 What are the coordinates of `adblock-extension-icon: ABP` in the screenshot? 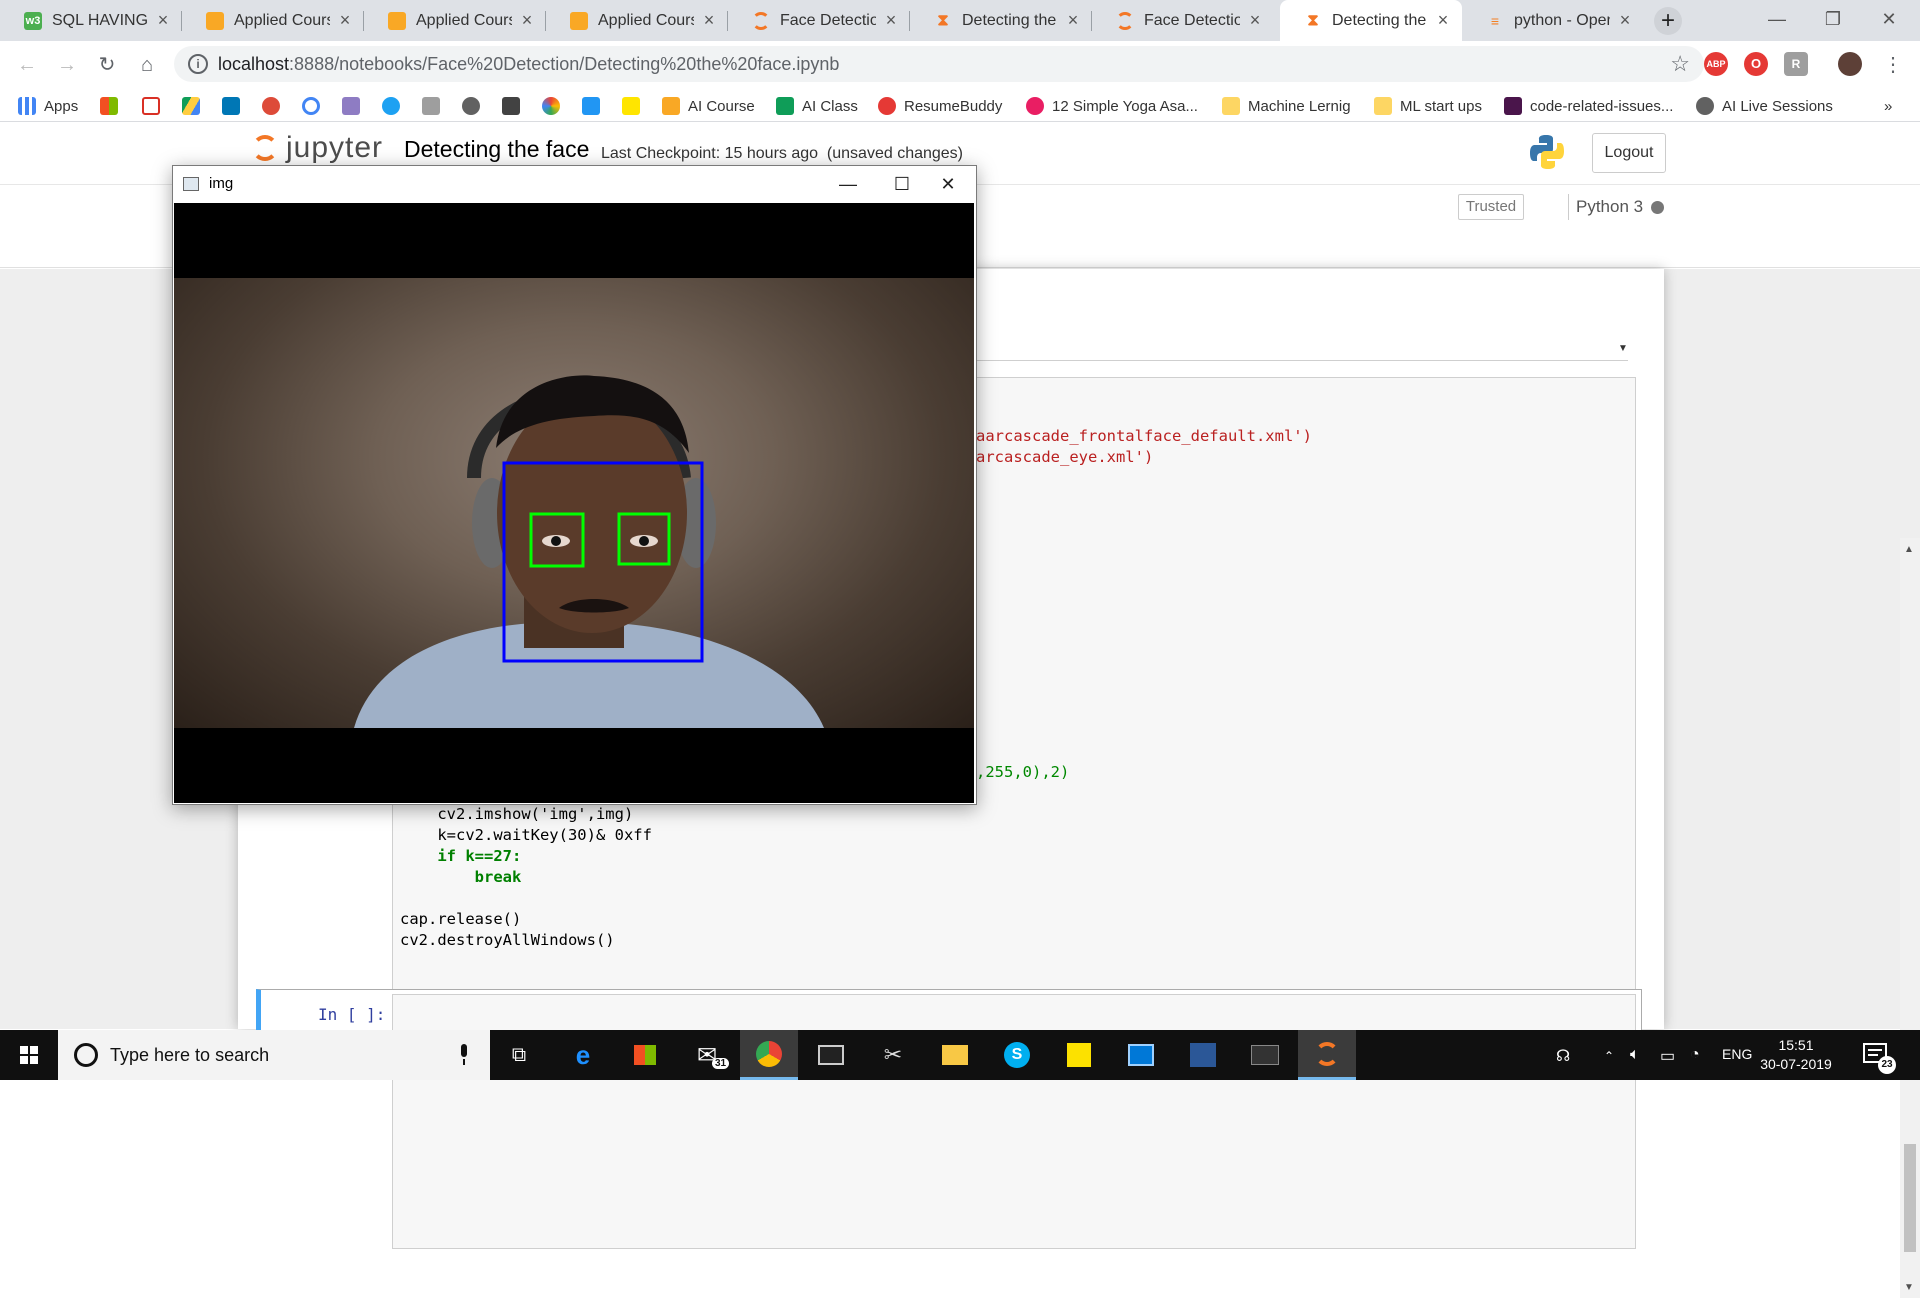 It's located at (1716, 64).